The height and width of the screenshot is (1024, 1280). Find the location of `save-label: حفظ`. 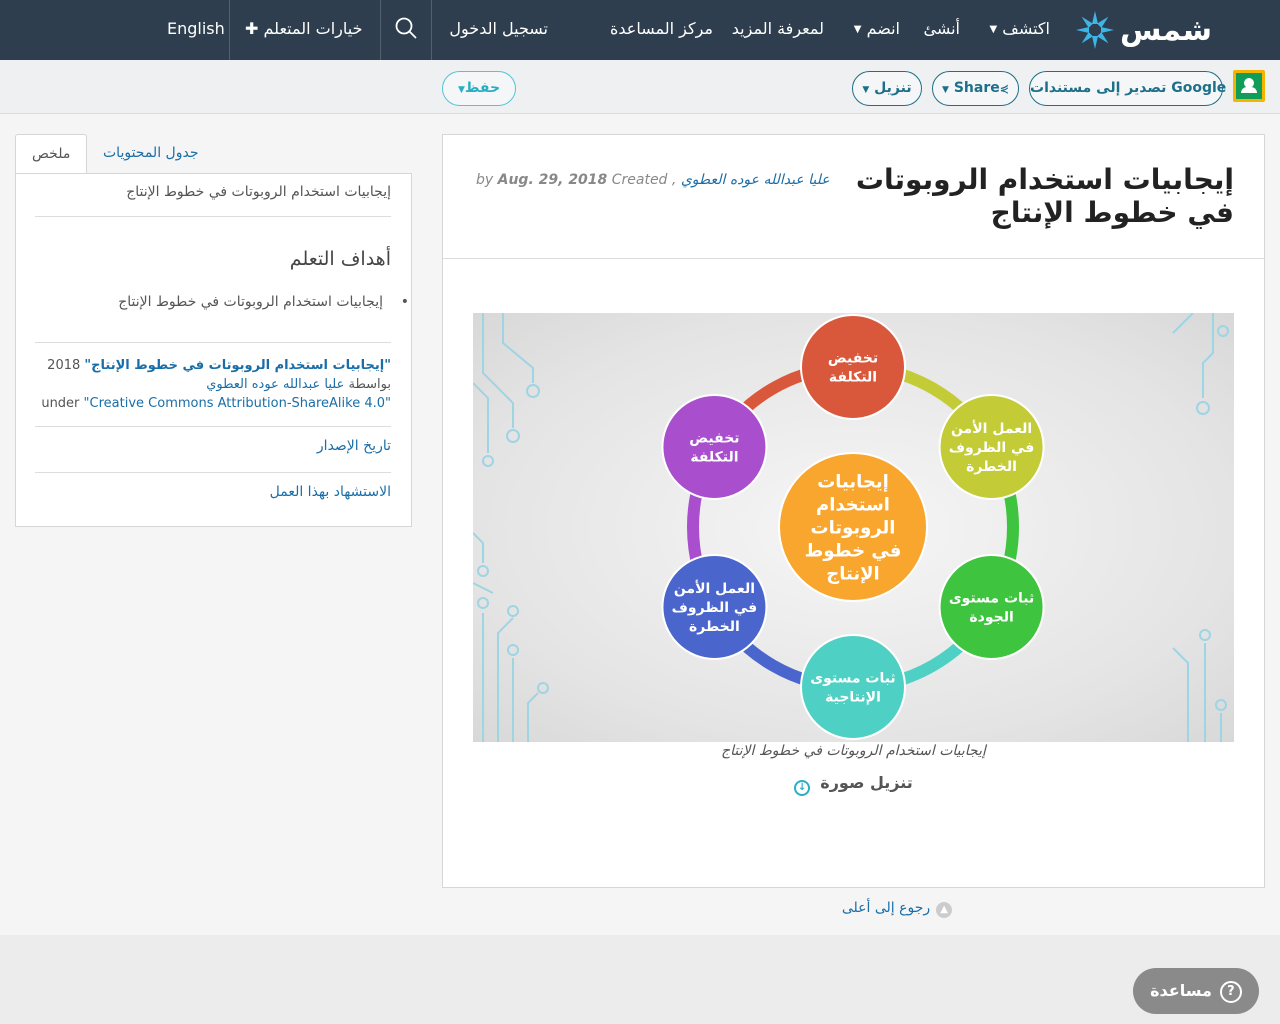

save-label: حفظ is located at coordinates (482, 88).